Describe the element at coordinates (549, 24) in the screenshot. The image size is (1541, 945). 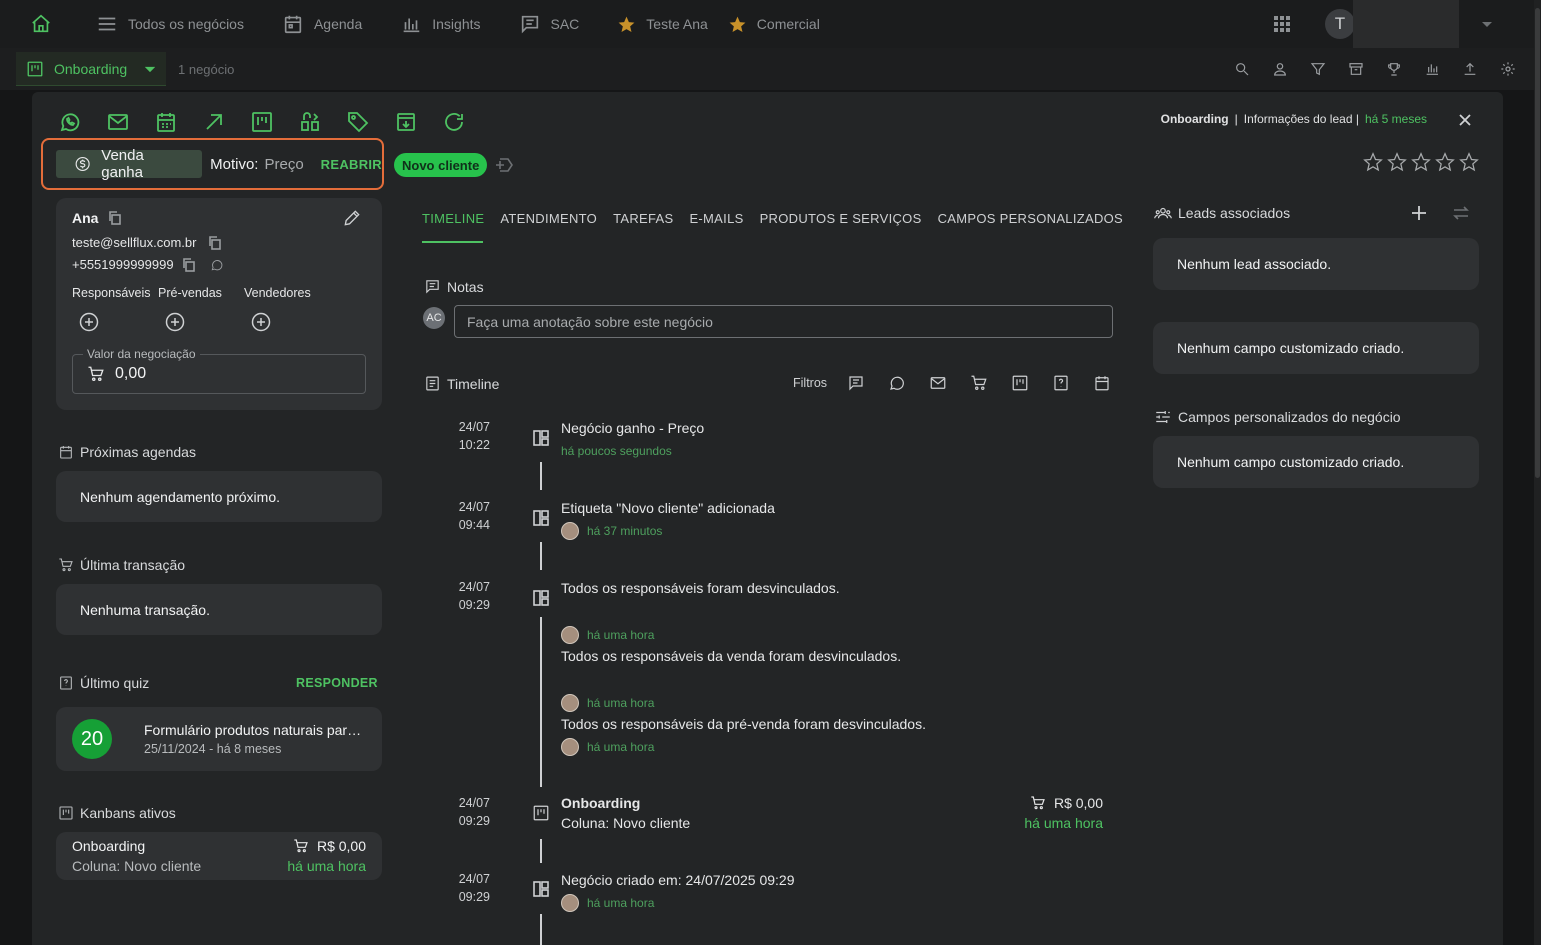
I see `nav-sac: SAC` at that location.